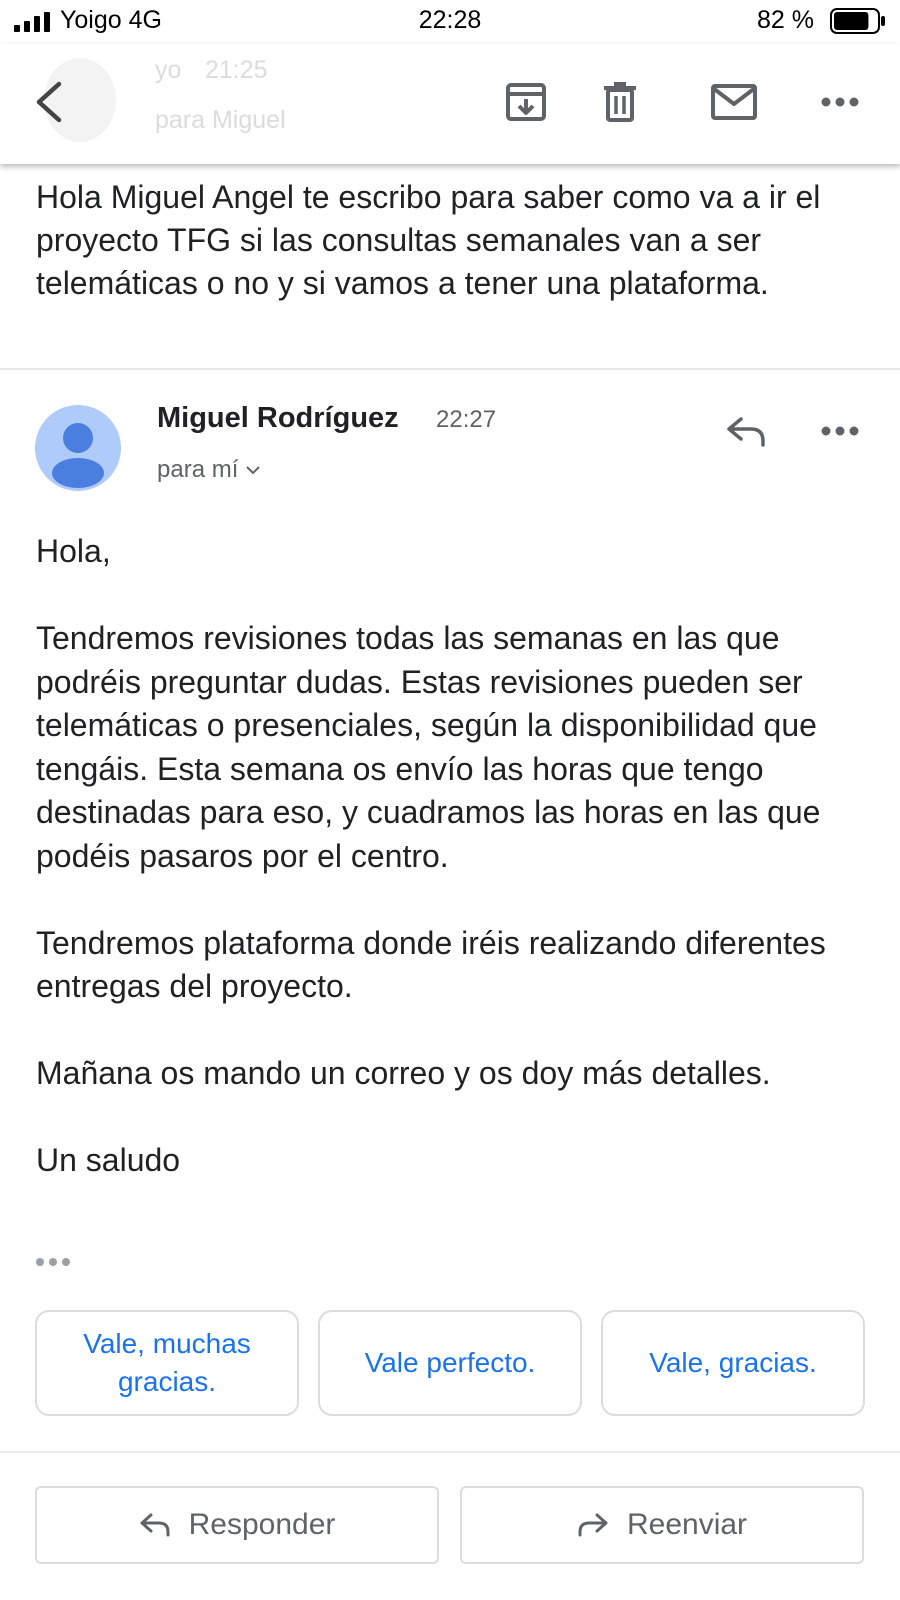  I want to click on archive-icon, so click(526, 102).